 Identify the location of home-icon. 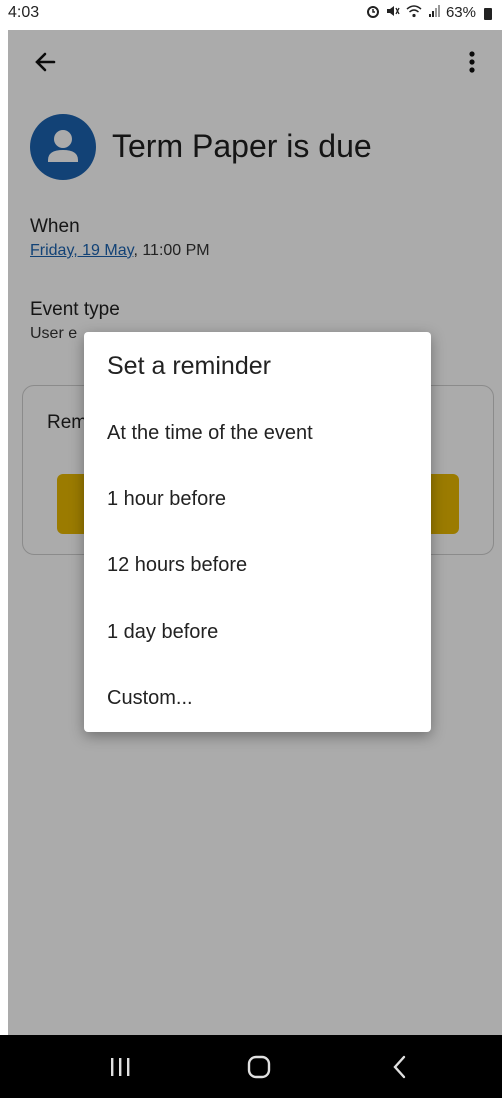
(259, 1067).